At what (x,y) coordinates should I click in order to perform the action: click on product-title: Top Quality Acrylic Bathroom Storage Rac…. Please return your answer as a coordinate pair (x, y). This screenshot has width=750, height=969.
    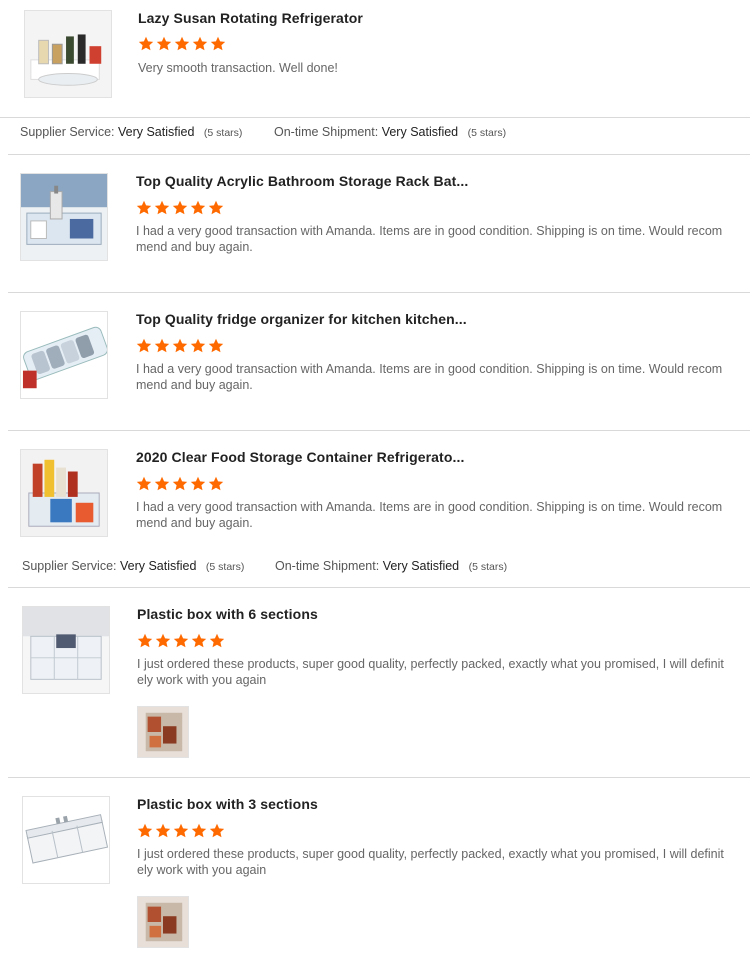
    Looking at the image, I should click on (302, 181).